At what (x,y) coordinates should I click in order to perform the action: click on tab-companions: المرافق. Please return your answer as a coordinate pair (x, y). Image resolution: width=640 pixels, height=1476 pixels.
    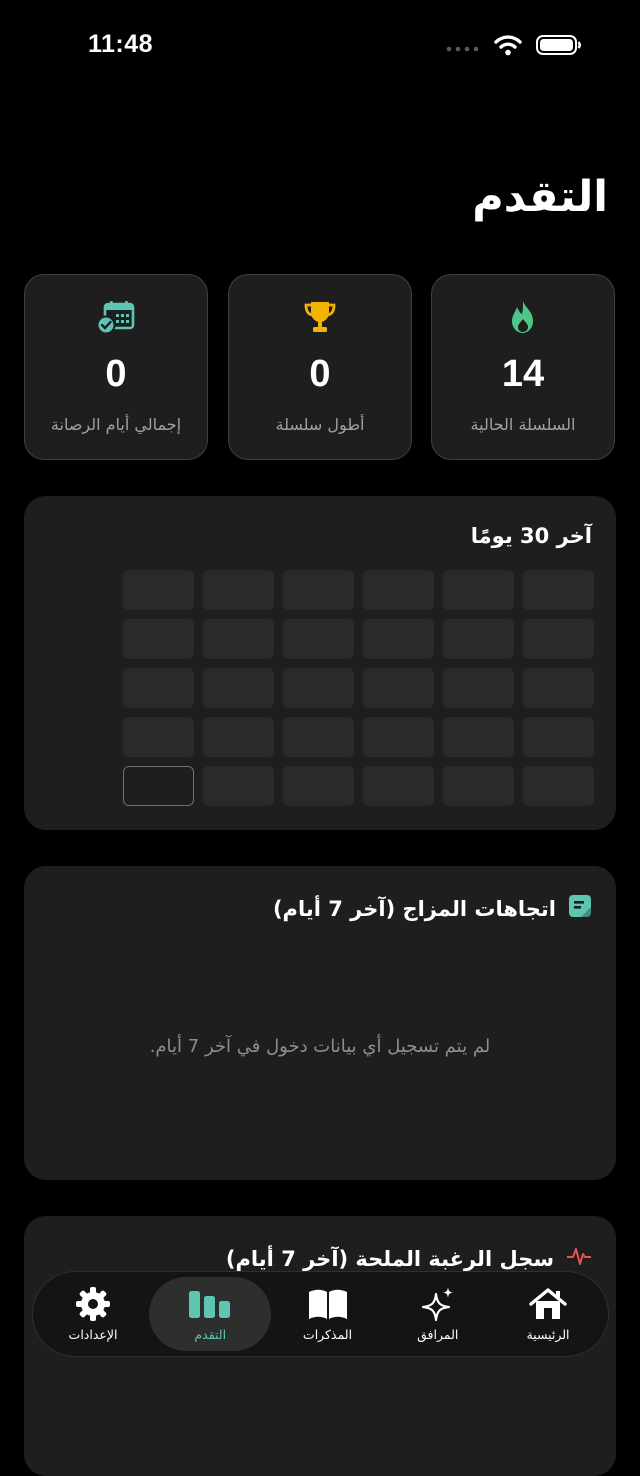
    Looking at the image, I should click on (438, 1314).